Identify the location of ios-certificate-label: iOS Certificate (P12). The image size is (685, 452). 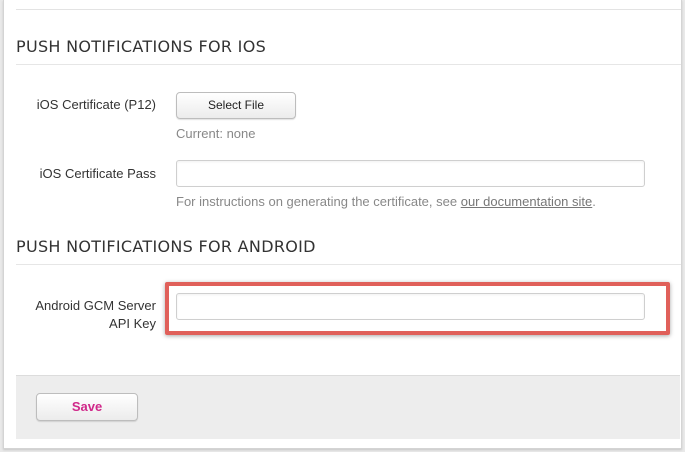
(96, 104).